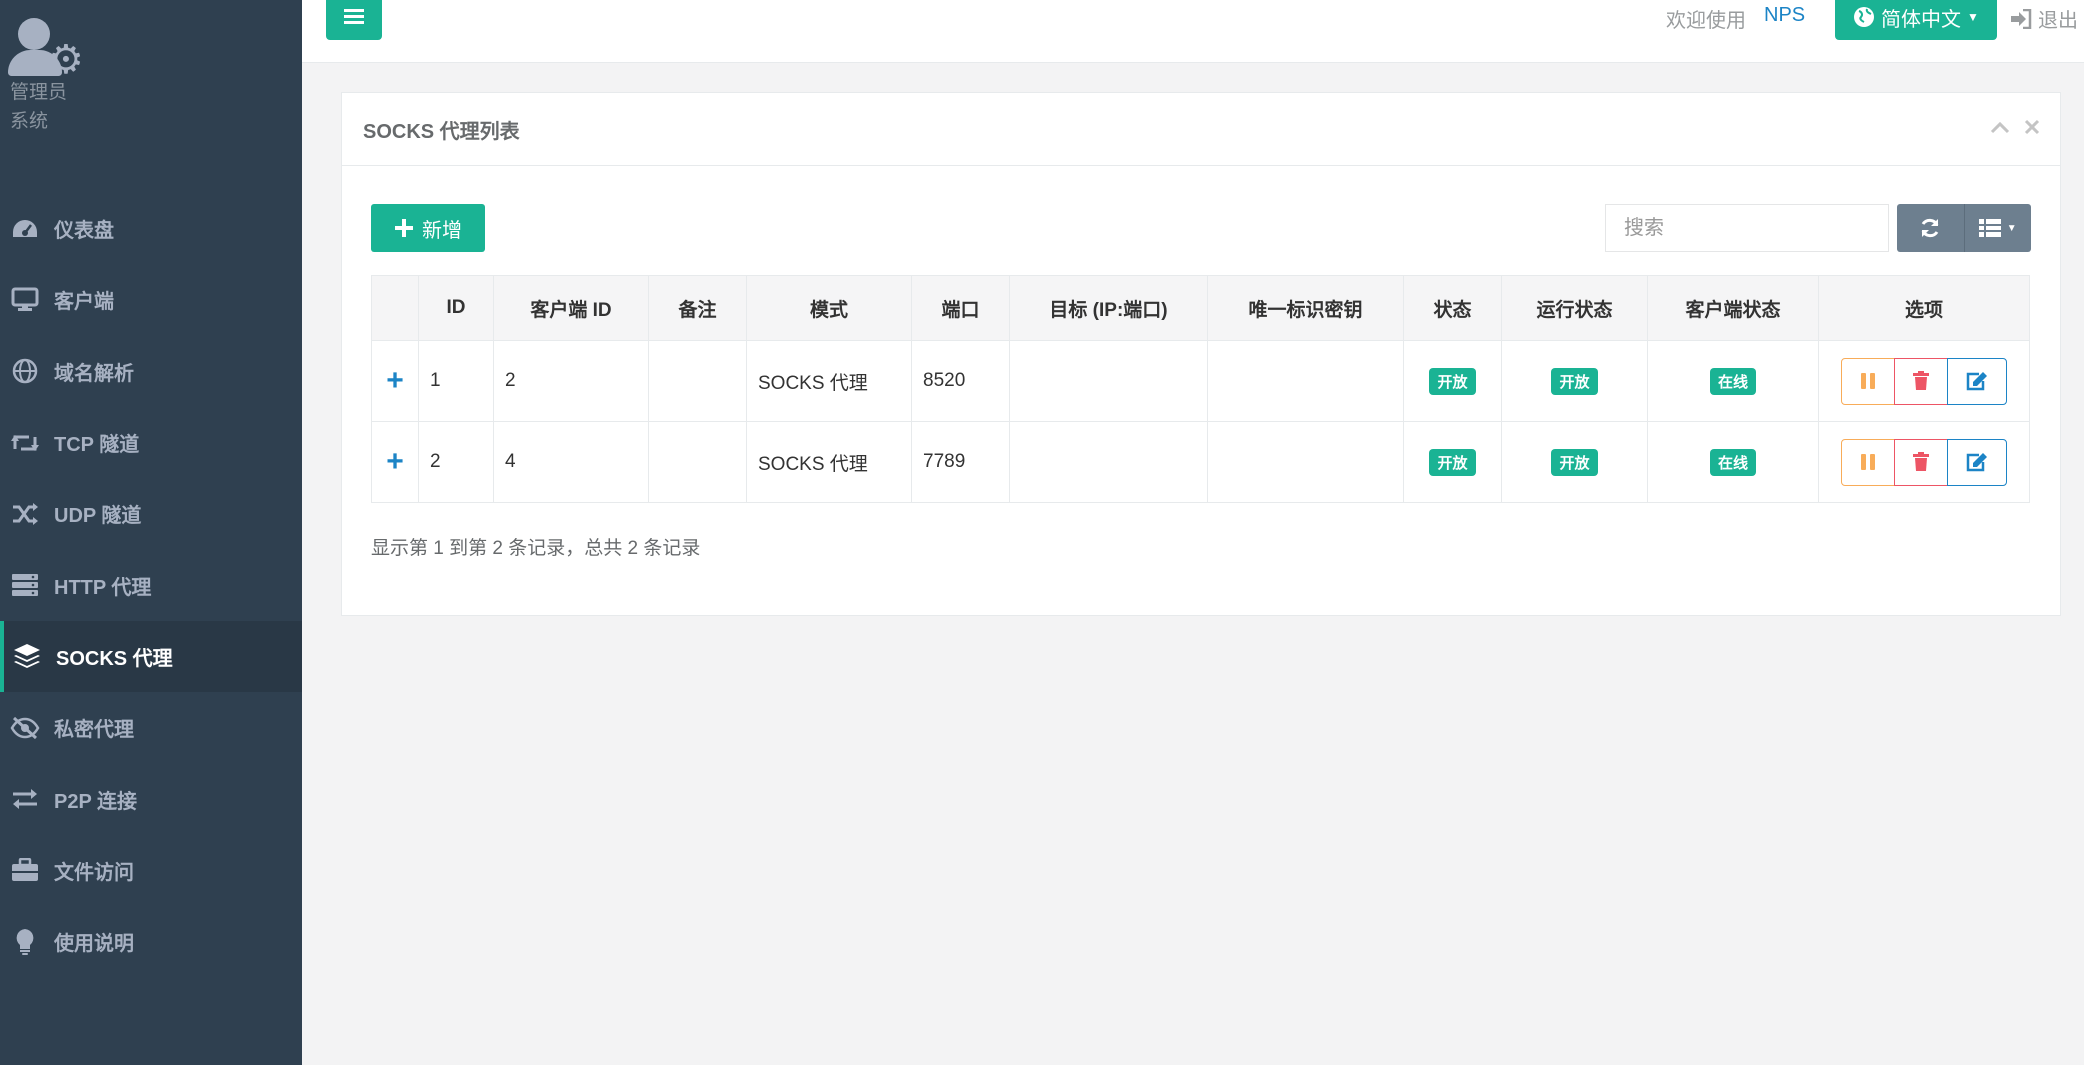  What do you see at coordinates (25, 300) in the screenshot?
I see `desktop-icon` at bounding box center [25, 300].